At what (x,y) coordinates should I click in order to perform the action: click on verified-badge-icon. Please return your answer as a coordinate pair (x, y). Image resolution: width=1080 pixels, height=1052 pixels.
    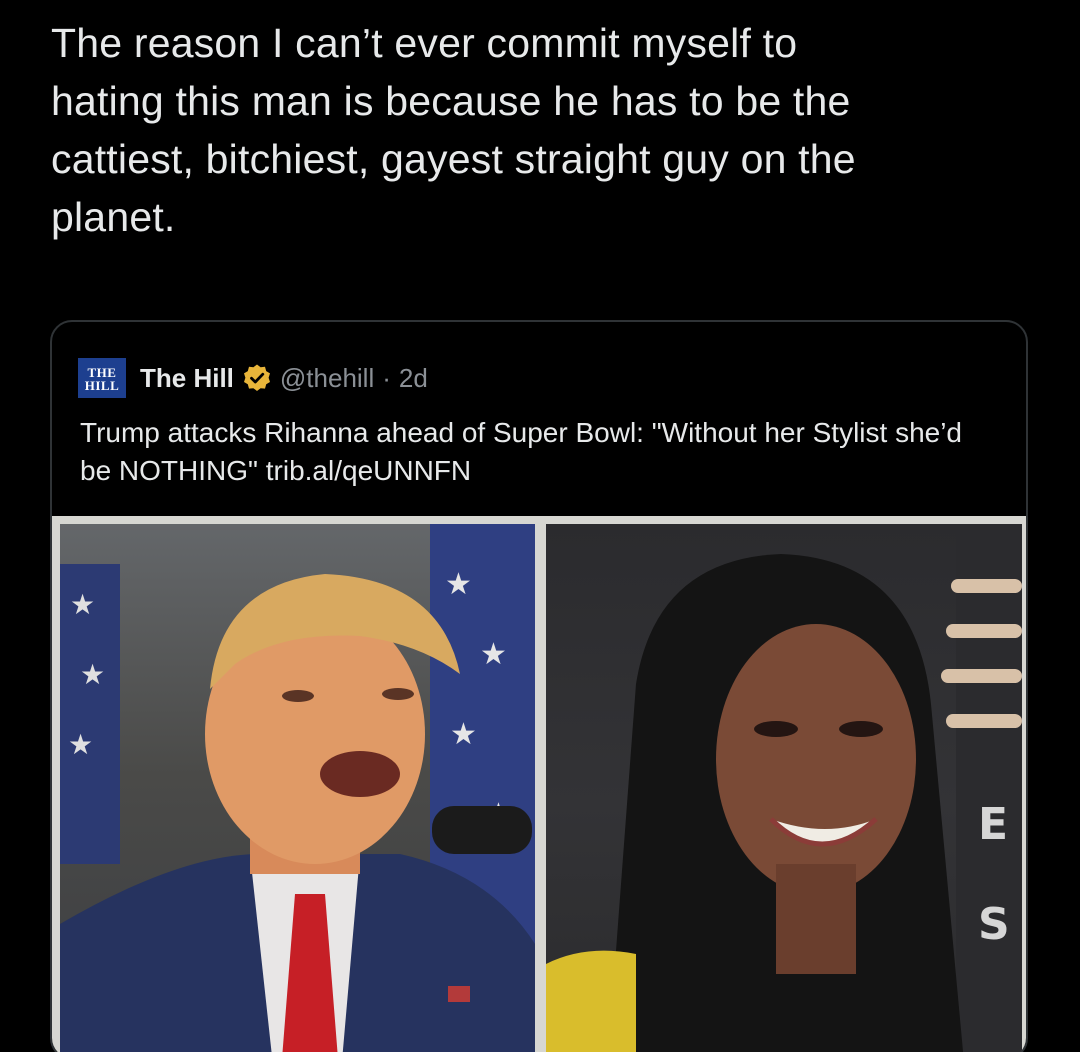
    Looking at the image, I should click on (257, 378).